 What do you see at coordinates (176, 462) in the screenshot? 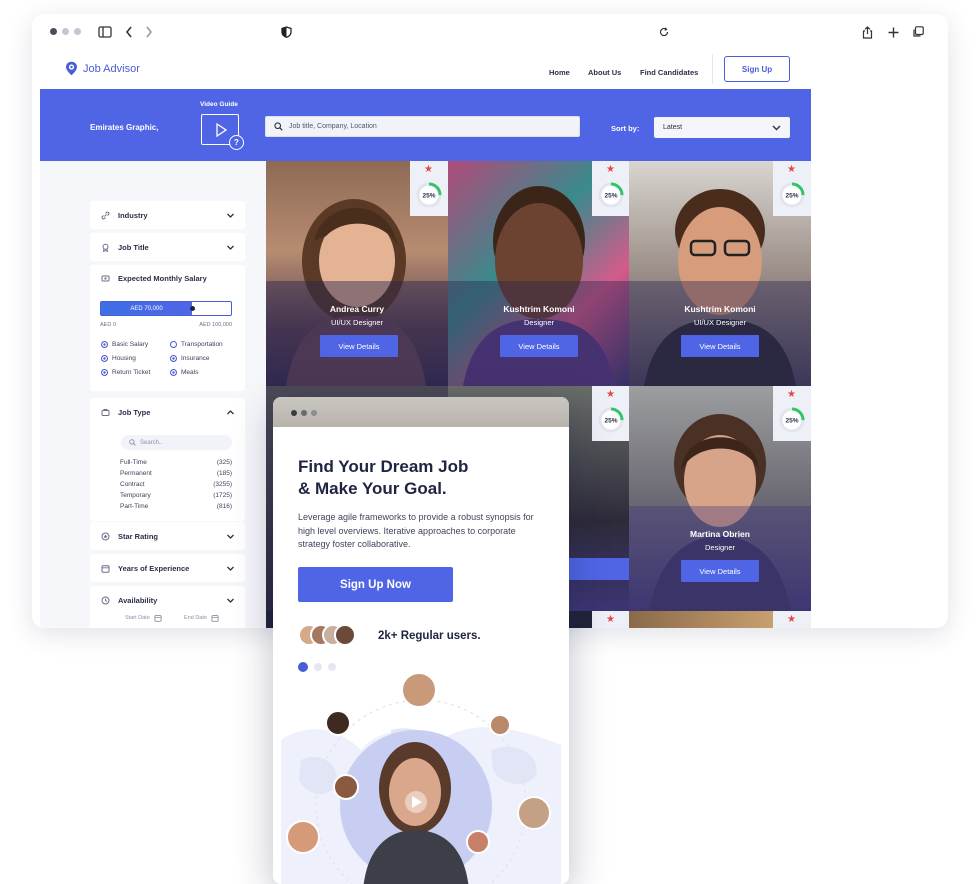
I see `job-type-item: Full-Time (325)` at bounding box center [176, 462].